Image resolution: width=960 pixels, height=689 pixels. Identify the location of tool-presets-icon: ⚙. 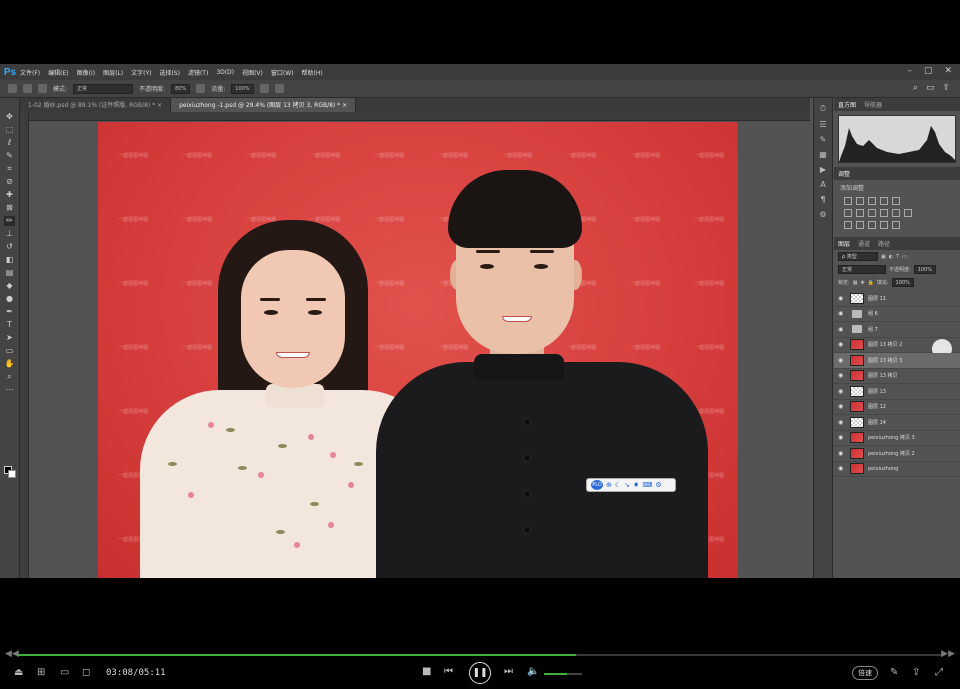
(822, 214).